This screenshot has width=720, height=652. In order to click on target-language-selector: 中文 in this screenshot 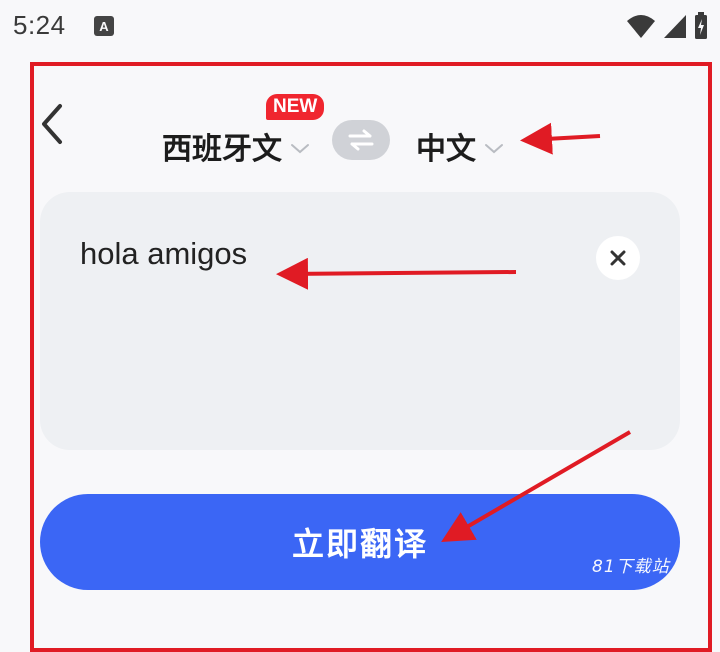, I will do `click(460, 146)`.